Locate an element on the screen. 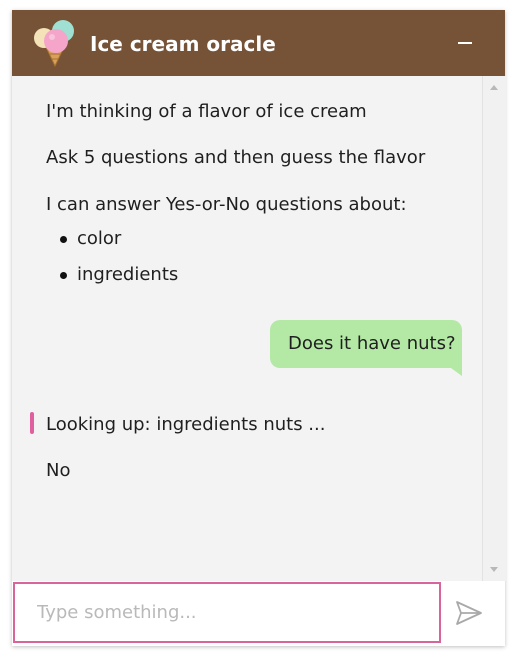  lookup-indicator is located at coordinates (32, 423).